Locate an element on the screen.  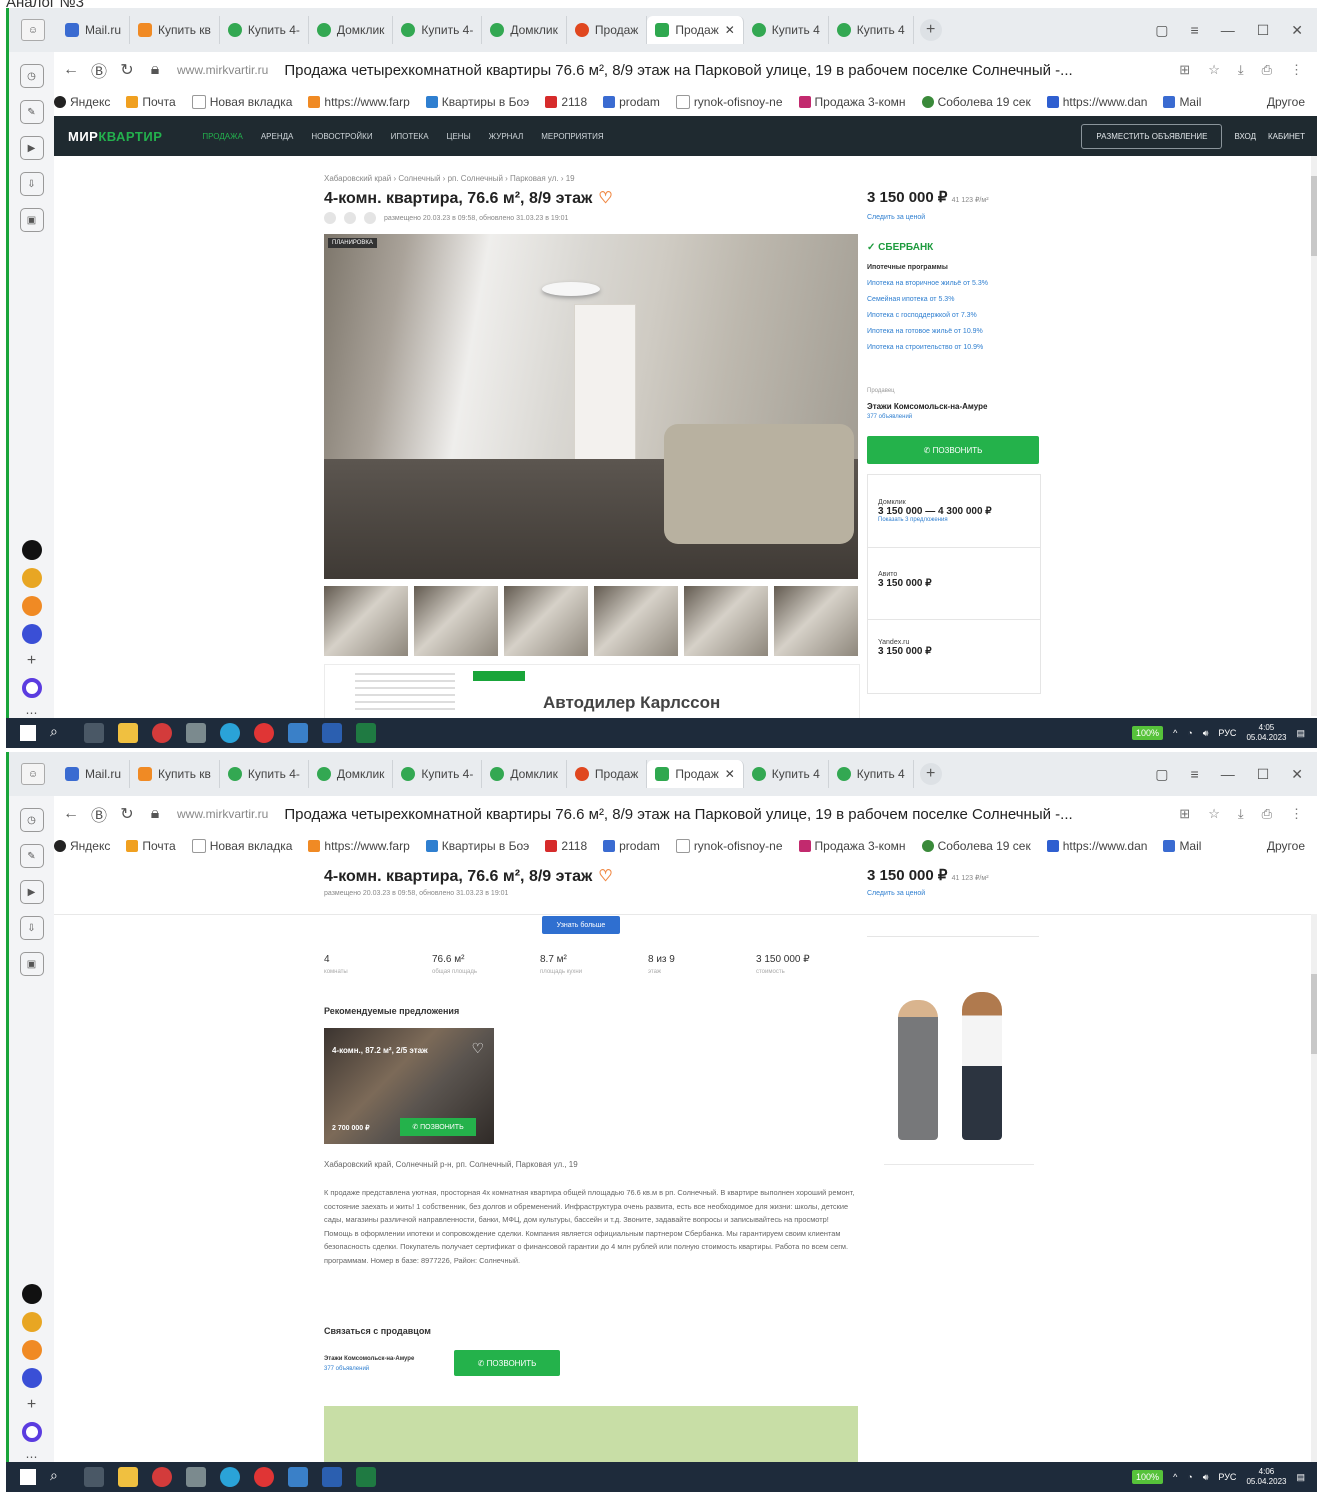
bookmark-prodam: prodam is located at coordinates (631, 102).